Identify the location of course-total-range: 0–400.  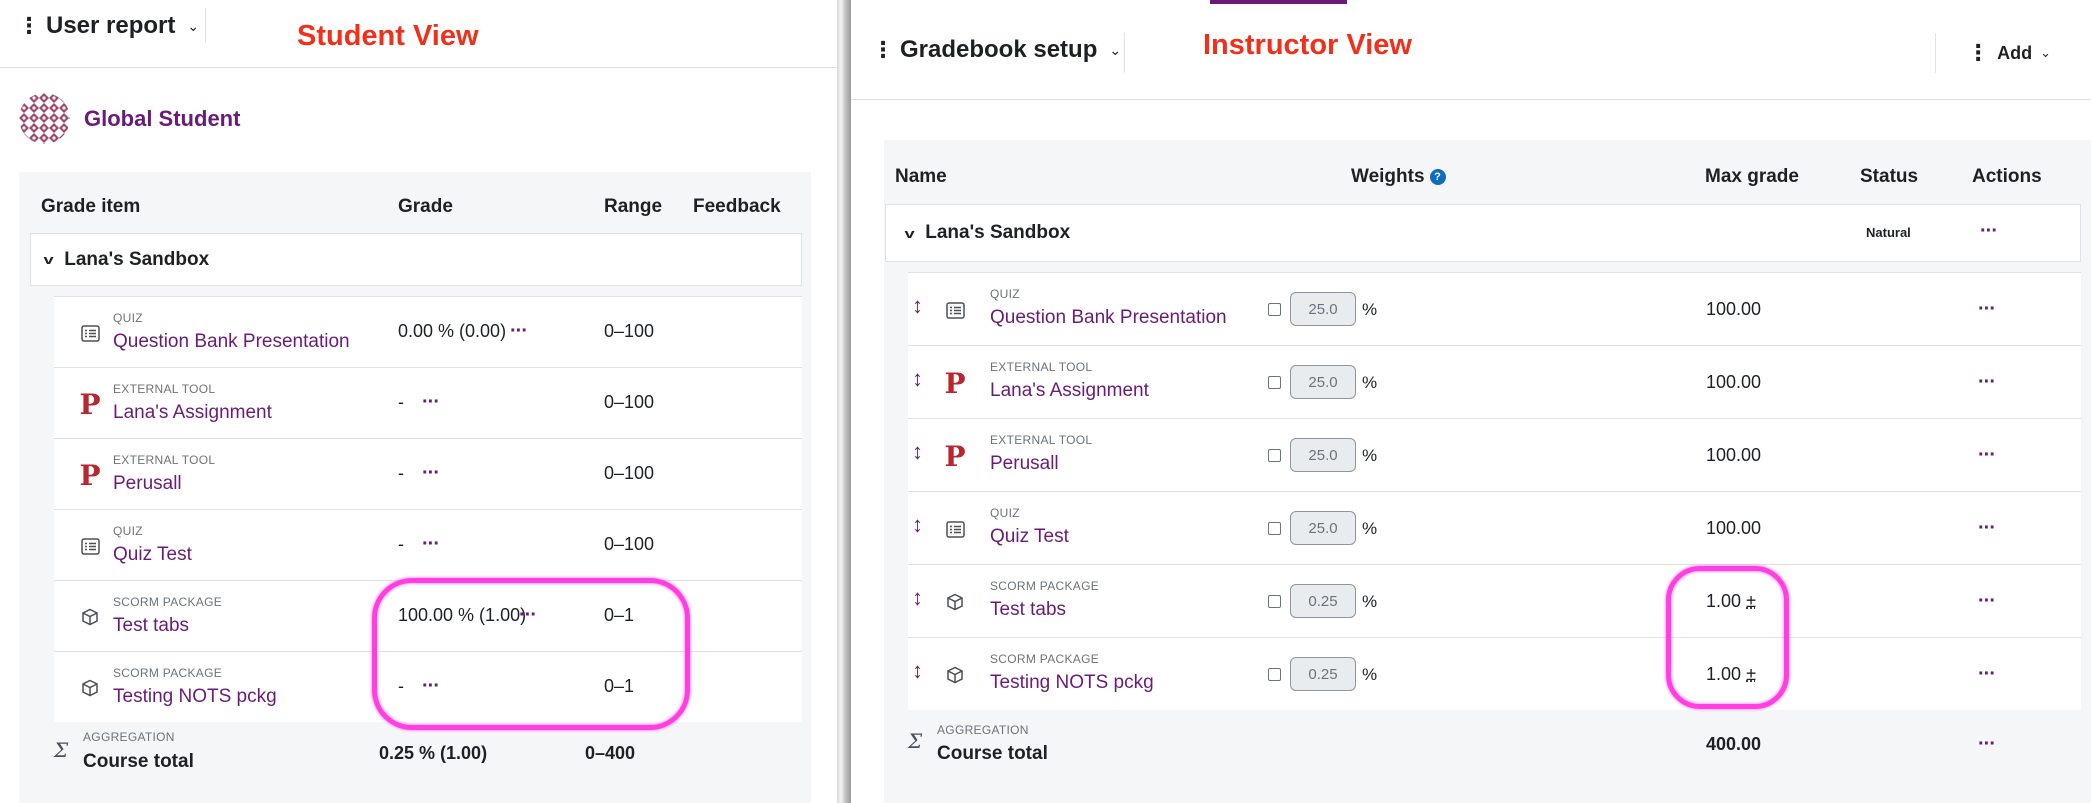
(610, 753).